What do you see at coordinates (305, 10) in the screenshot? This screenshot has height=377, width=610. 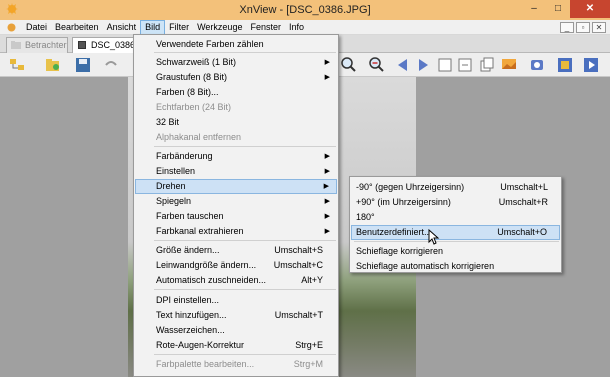 I see `window-title: XnView - [DSC_0386.JPG]` at bounding box center [305, 10].